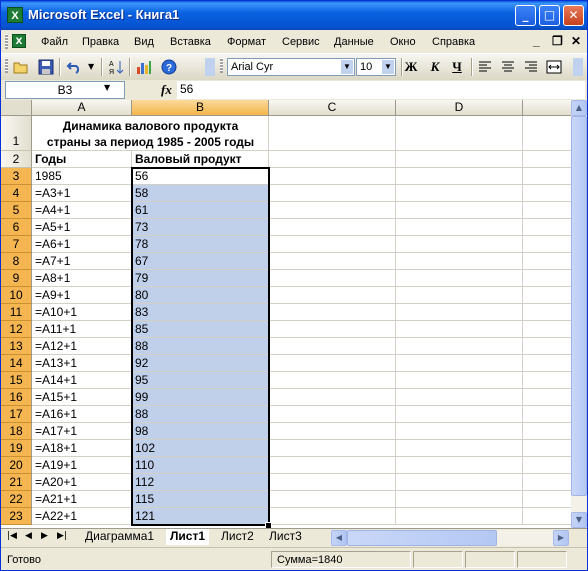  I want to click on row-header: 3, so click(16, 176).